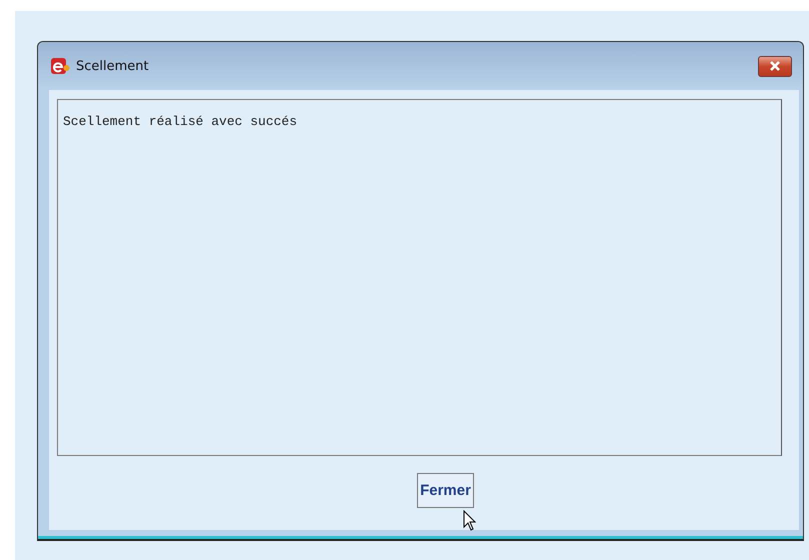  I want to click on app-logo-icon, so click(60, 66).